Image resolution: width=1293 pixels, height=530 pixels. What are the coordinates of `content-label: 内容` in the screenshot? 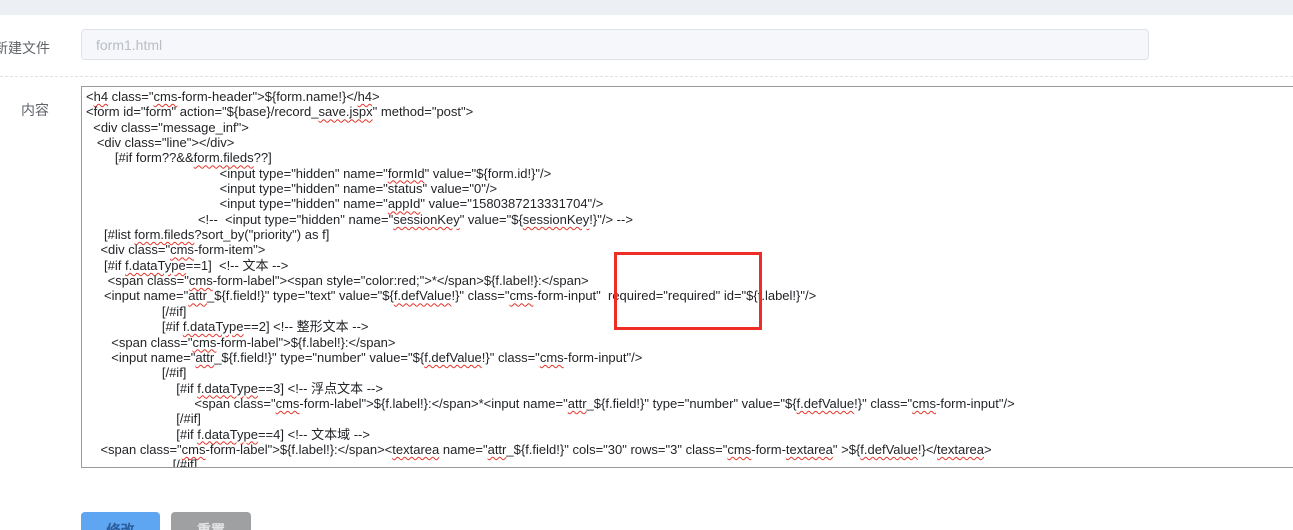 It's located at (35, 110).